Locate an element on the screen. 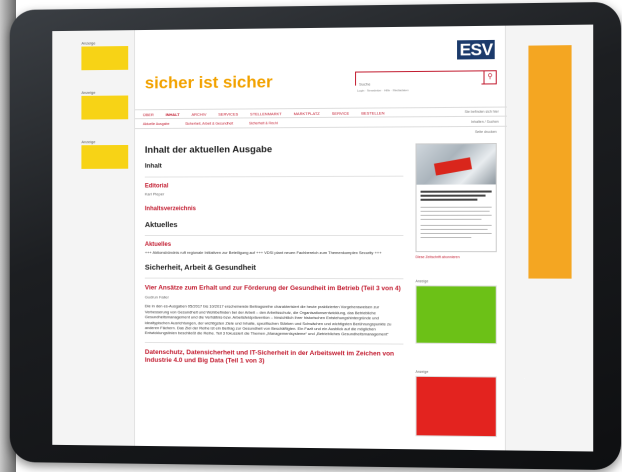  subnav-search-link: Inhalten / Suchen is located at coordinates (485, 122).